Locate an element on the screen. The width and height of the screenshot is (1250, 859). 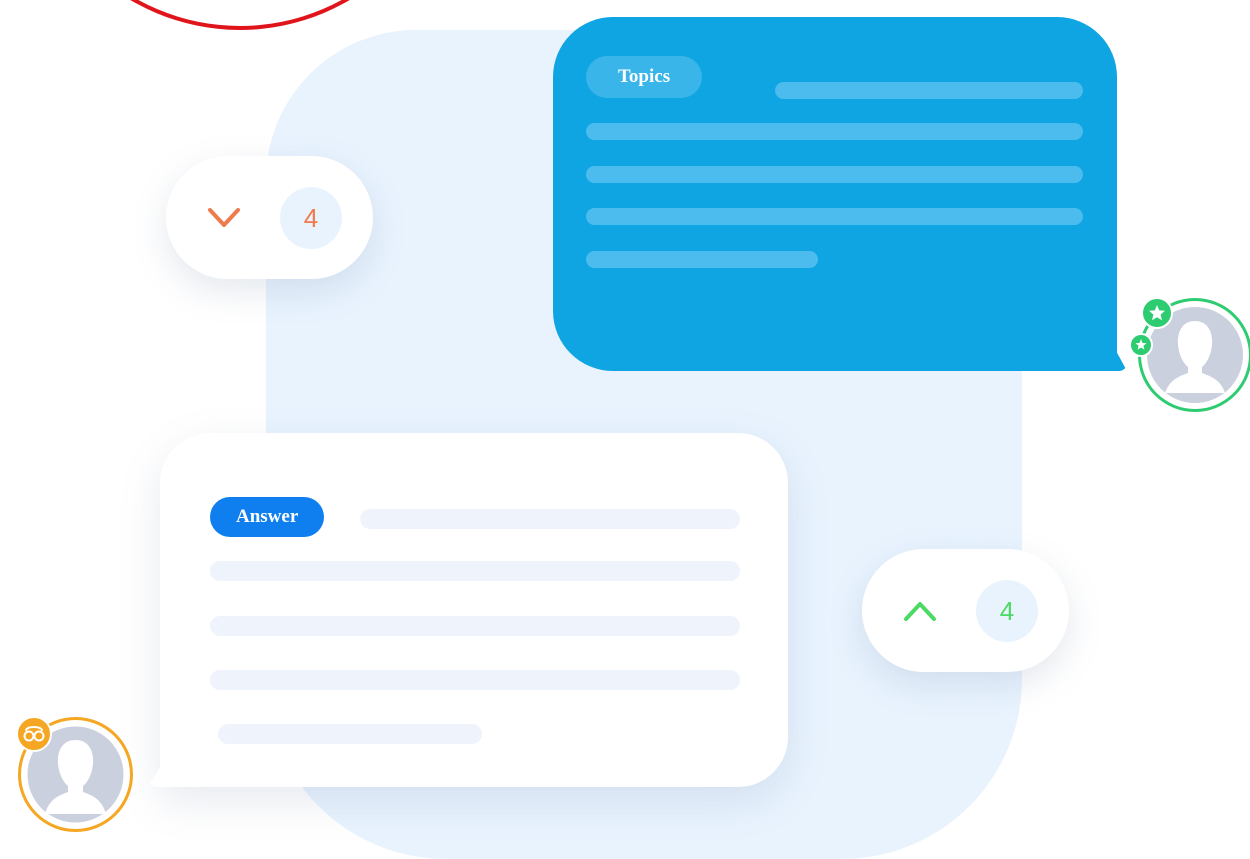
chevron-up-icon is located at coordinates (920, 611).